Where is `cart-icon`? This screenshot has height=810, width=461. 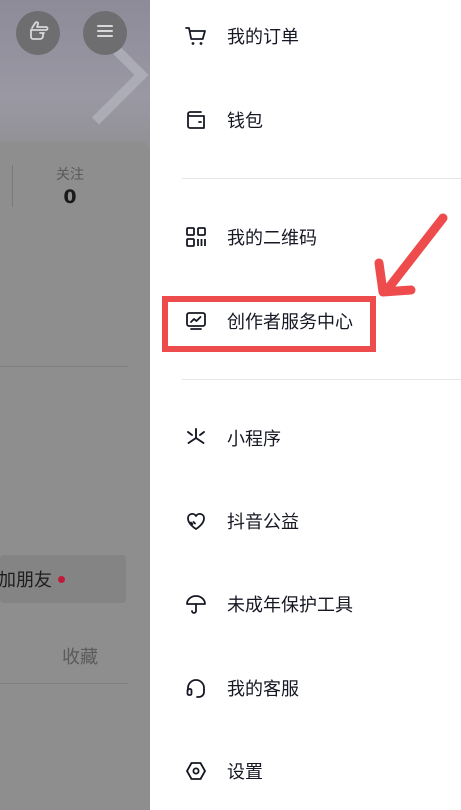 cart-icon is located at coordinates (196, 36).